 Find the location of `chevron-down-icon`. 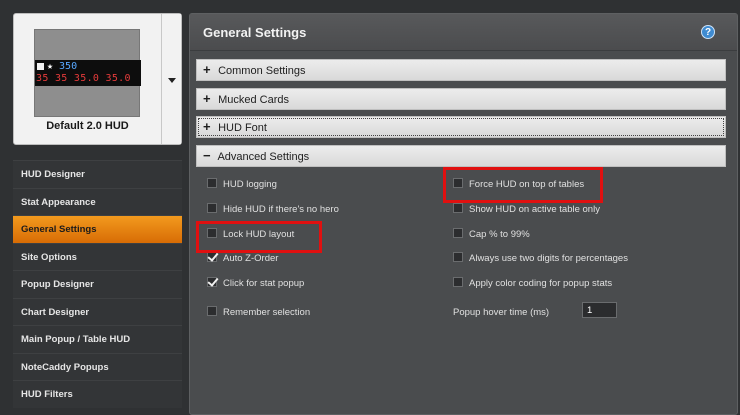

chevron-down-icon is located at coordinates (172, 80).